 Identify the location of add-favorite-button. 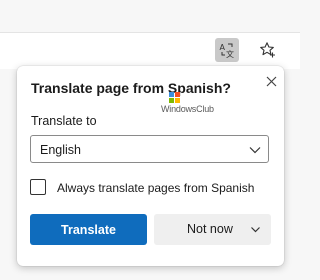
(268, 50).